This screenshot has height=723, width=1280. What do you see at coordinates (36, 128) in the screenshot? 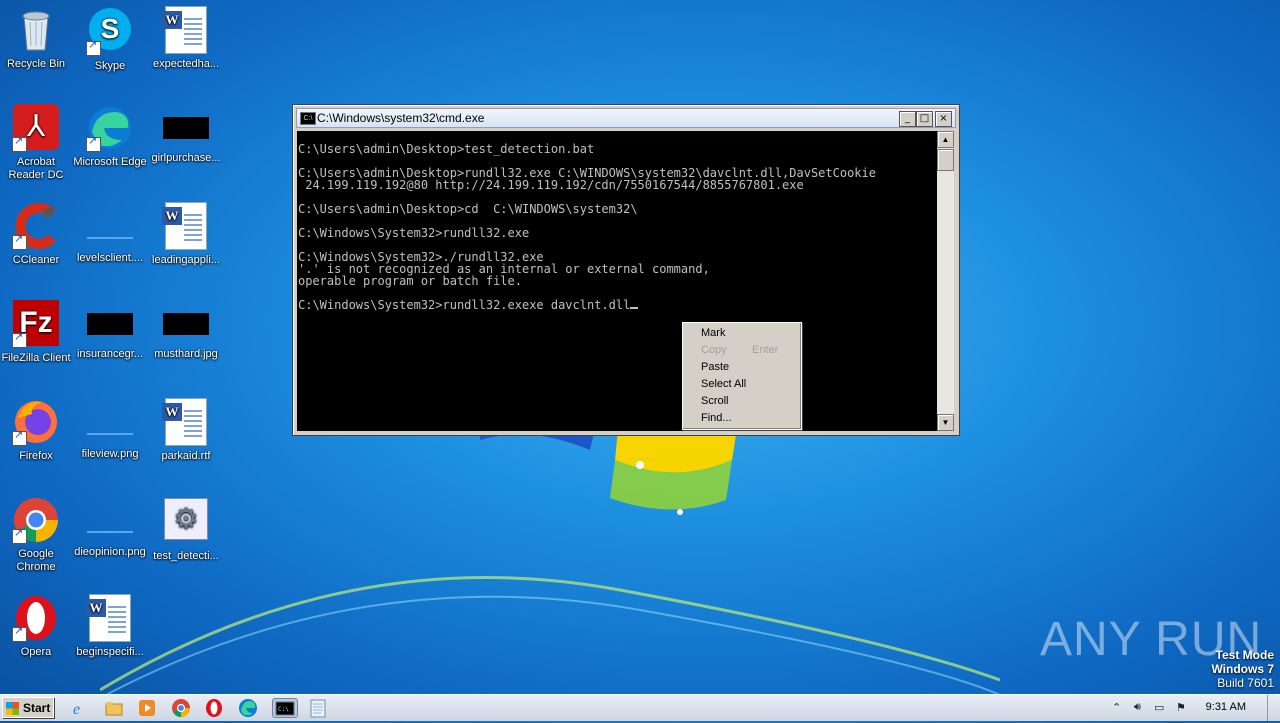
I see `acrobat-icon: ⅄` at bounding box center [36, 128].